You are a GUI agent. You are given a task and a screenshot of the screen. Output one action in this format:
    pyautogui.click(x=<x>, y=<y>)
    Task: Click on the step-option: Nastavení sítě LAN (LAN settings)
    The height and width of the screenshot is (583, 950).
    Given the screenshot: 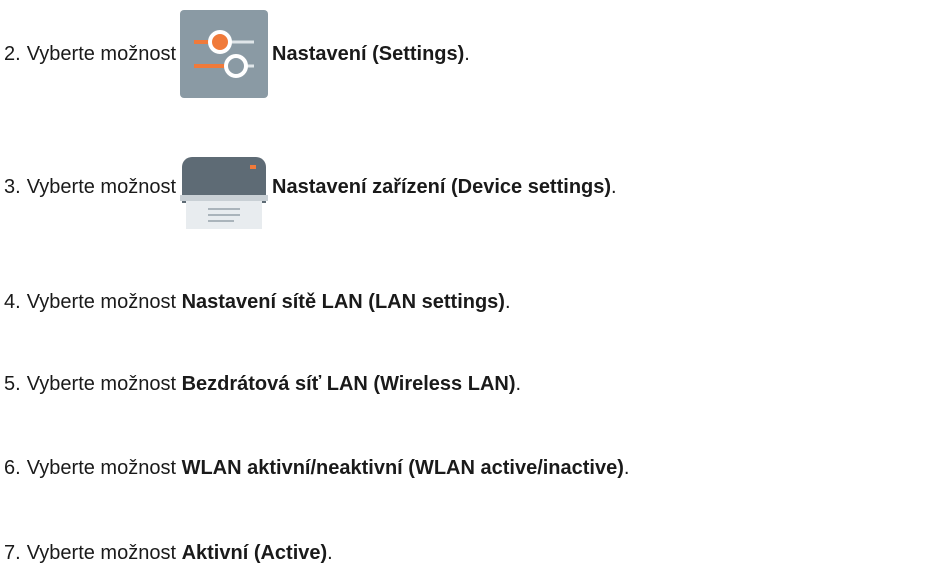 What is the action you would take?
    pyautogui.click(x=343, y=302)
    